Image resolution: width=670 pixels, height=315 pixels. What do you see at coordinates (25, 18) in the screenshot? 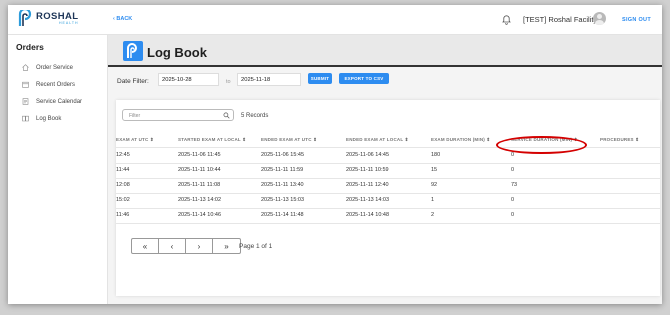
I see `roshal-logo-icon` at bounding box center [25, 18].